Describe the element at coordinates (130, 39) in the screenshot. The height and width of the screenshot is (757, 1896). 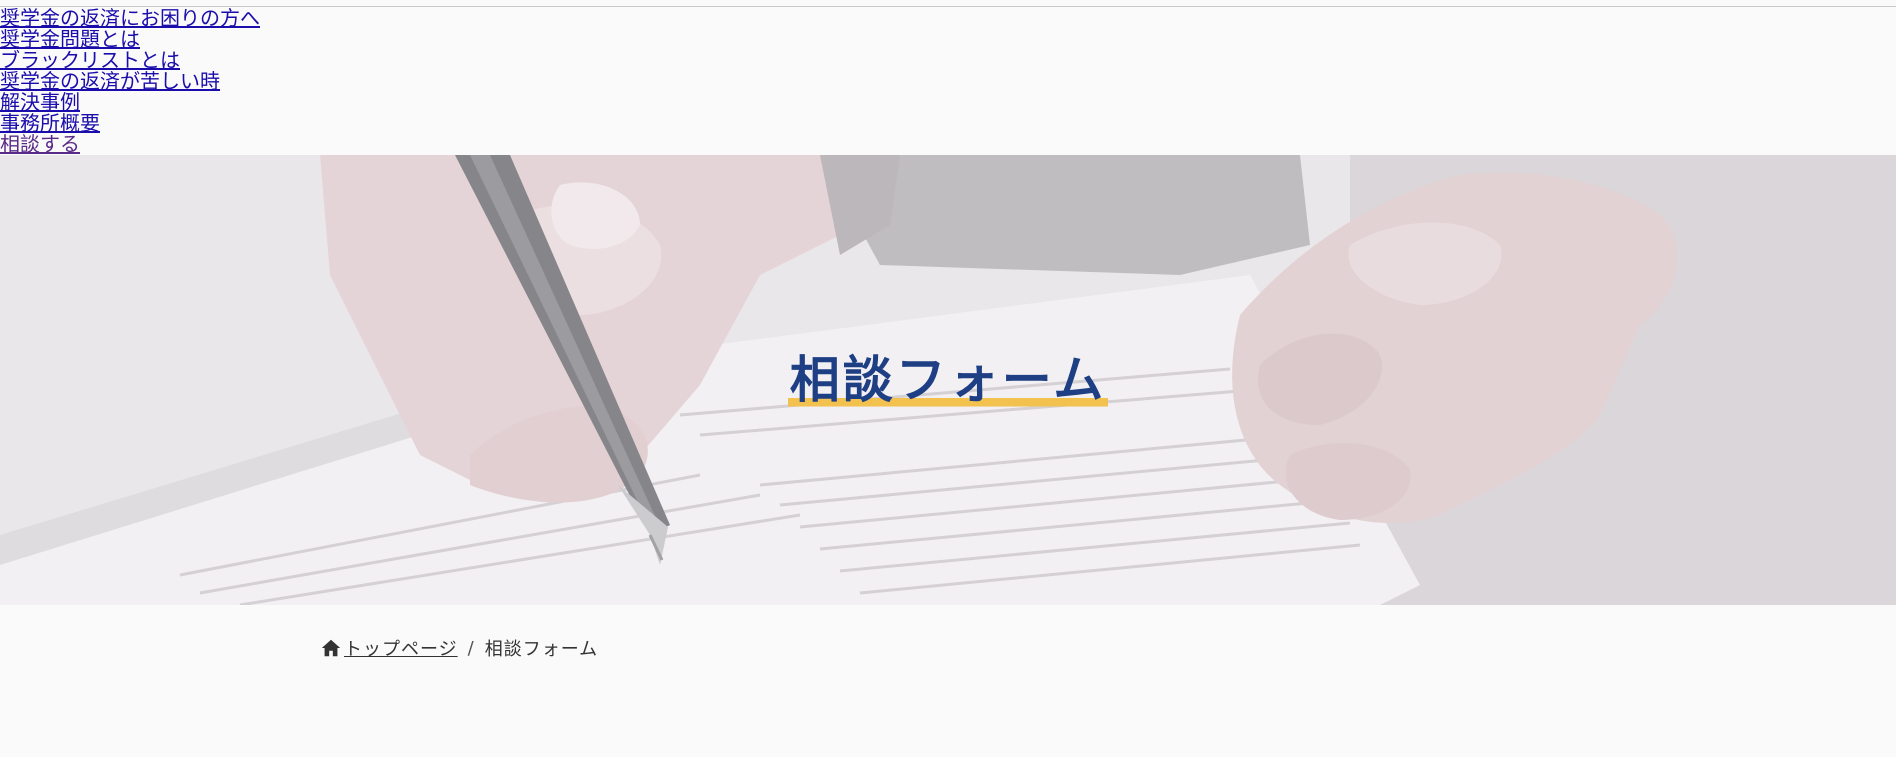
I see `nav-item: 奨学金問題とは` at that location.